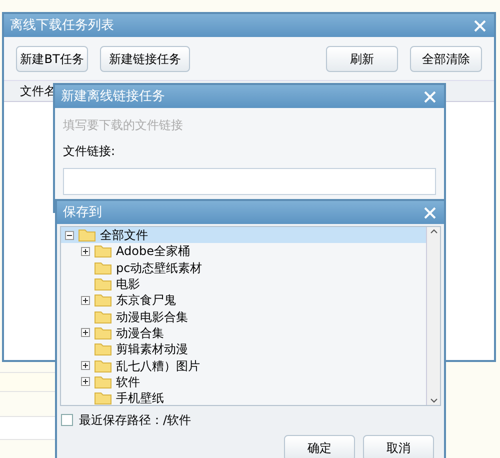  Describe the element at coordinates (158, 366) in the screenshot. I see `folder-name: 乱七八糟）图片` at that location.